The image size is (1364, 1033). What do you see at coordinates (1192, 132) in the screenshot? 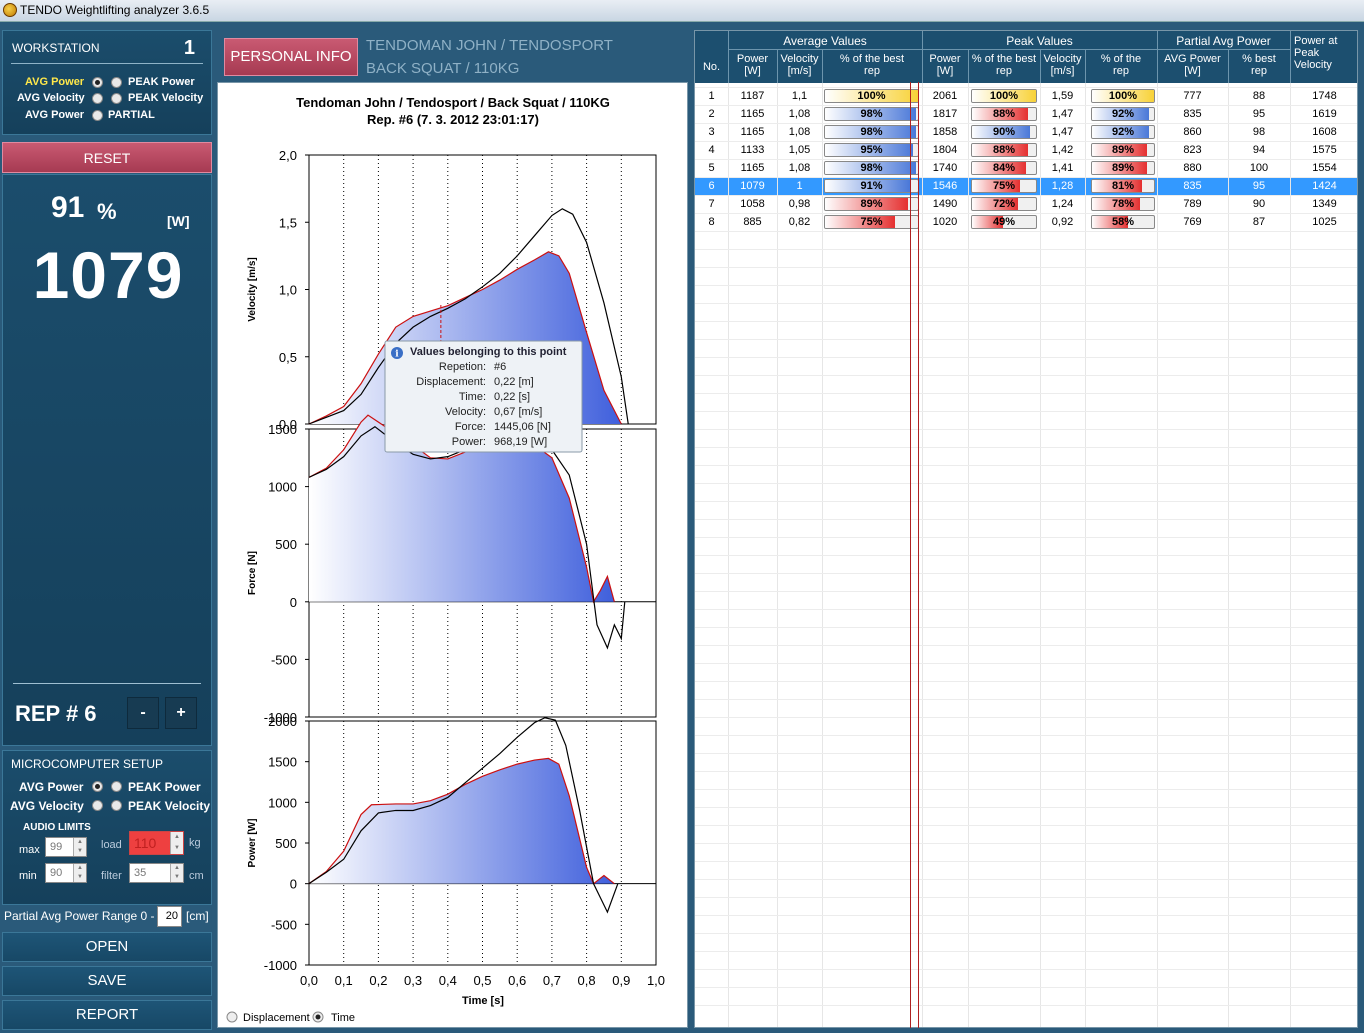
I see `table-cell: 860` at bounding box center [1192, 132].